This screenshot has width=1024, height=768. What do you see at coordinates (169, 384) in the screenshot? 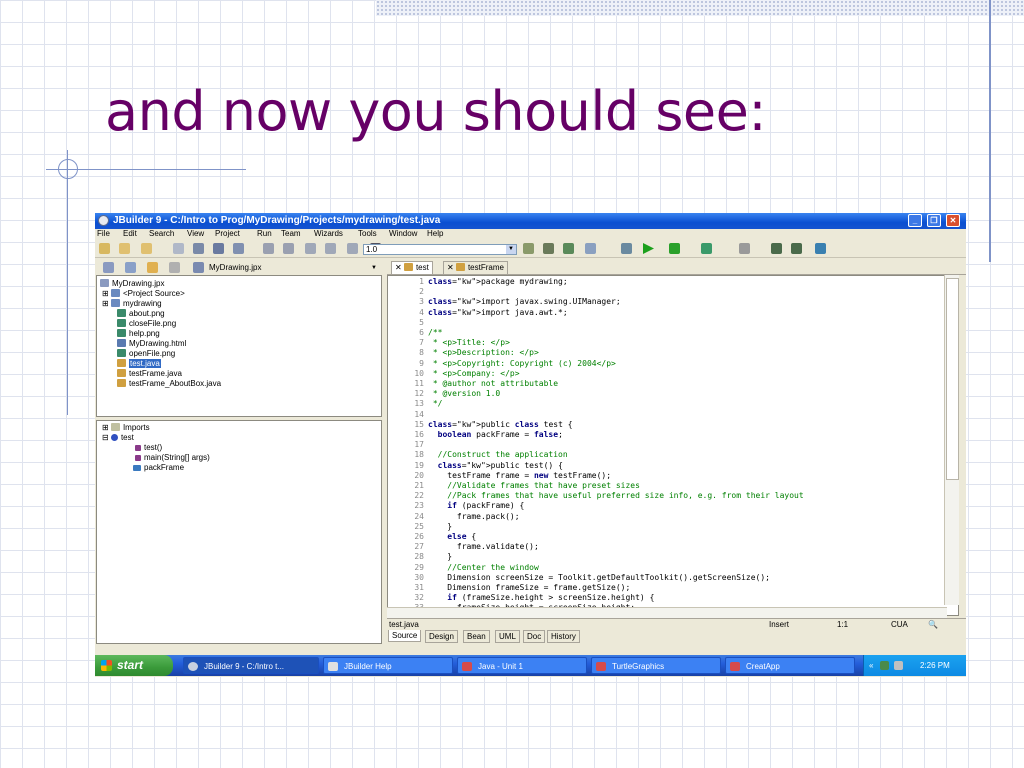
I see `tree-item-testframe-aboutbox-java: testFrame_AboutBox.java` at bounding box center [169, 384].